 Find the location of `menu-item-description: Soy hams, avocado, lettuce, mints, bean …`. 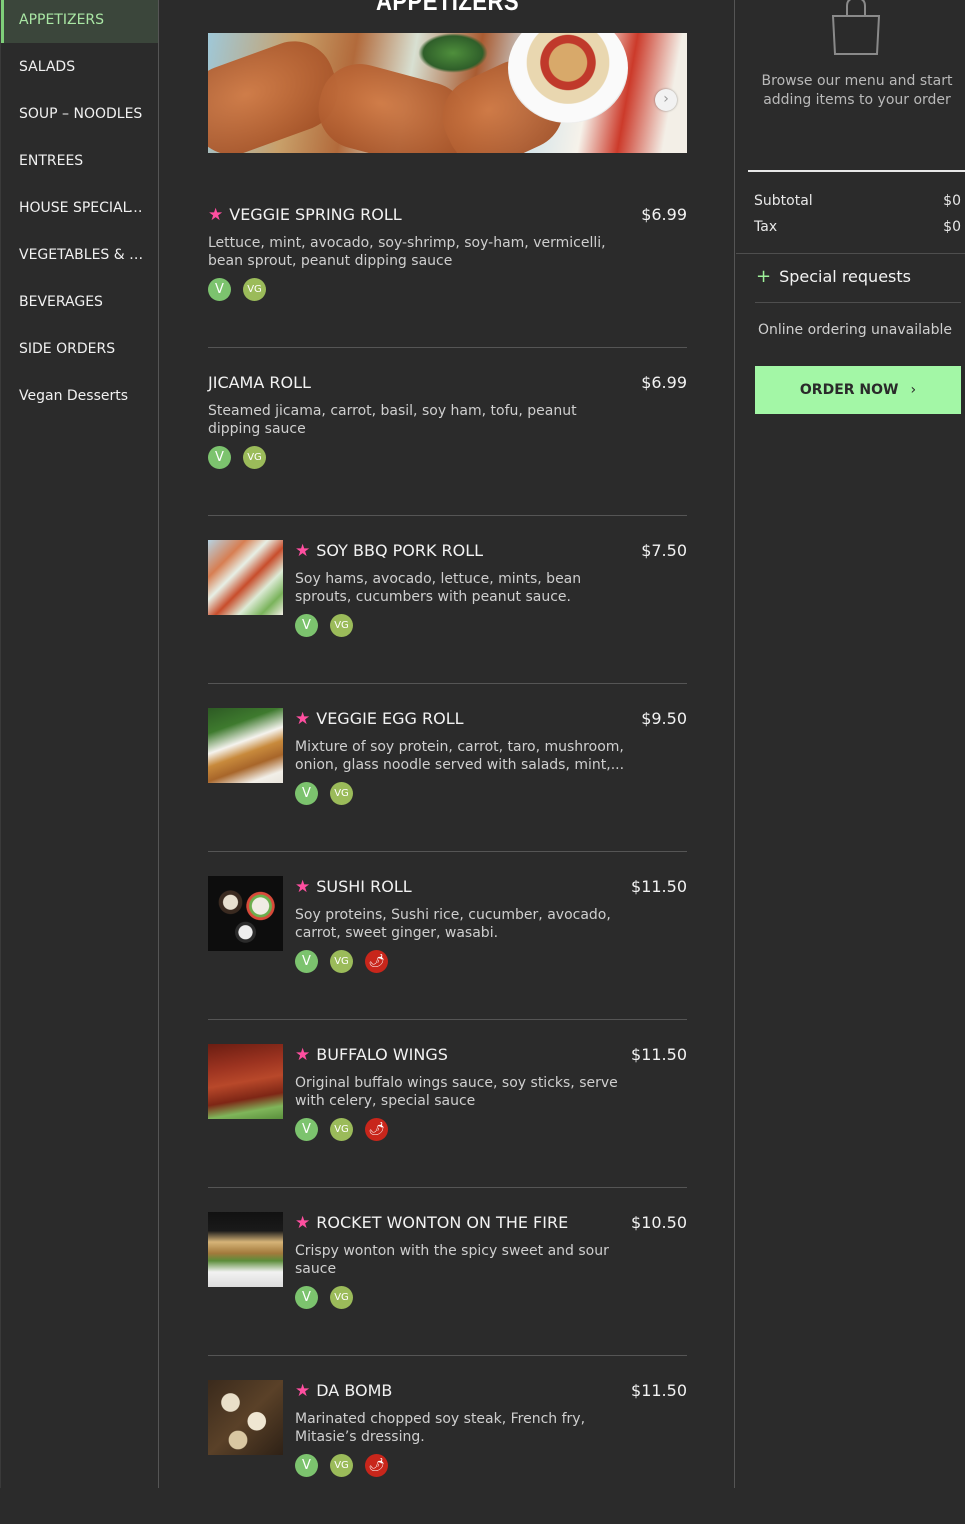

menu-item-description: Soy hams, avocado, lettuce, mints, bean … is located at coordinates (438, 588).